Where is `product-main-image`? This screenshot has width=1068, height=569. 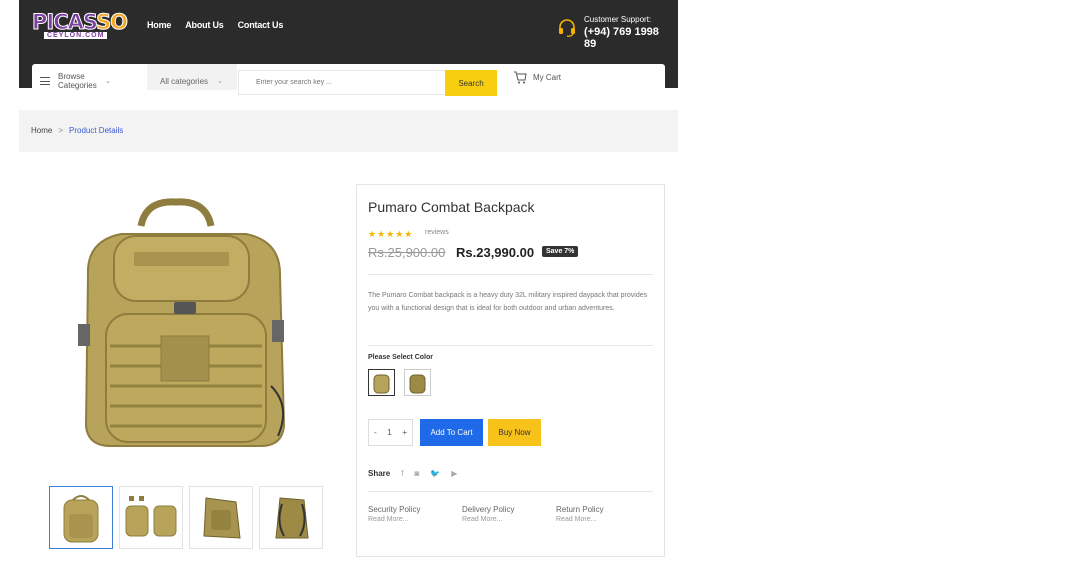 product-main-image is located at coordinates (186, 329).